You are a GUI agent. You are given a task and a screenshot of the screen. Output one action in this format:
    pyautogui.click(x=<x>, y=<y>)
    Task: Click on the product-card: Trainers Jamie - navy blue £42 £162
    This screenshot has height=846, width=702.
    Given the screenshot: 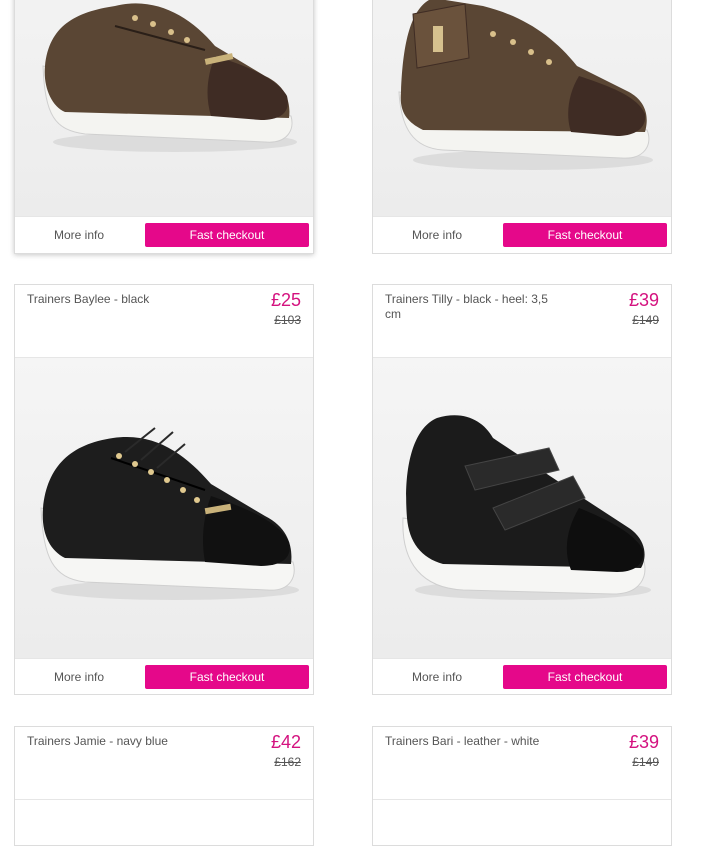 What is the action you would take?
    pyautogui.click(x=164, y=786)
    